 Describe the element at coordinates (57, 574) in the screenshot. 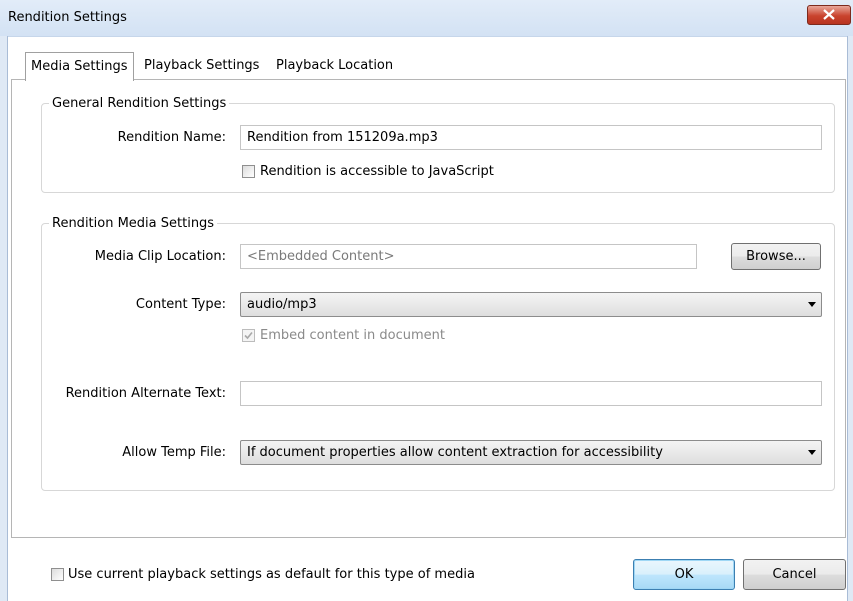

I see `default-settings-checkbox` at that location.